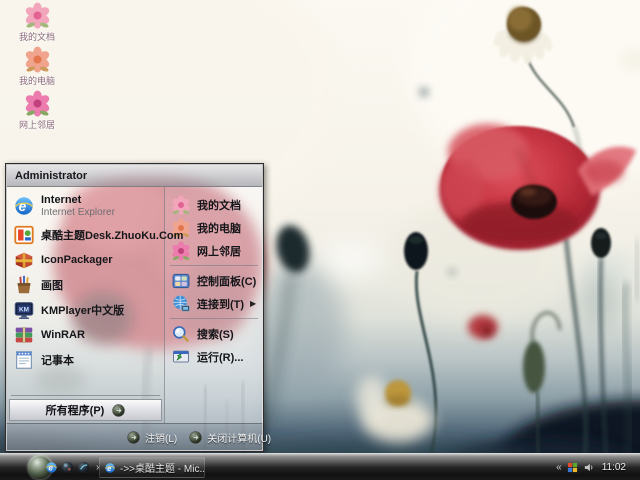  What do you see at coordinates (181, 334) in the screenshot?
I see `search-icon` at bounding box center [181, 334].